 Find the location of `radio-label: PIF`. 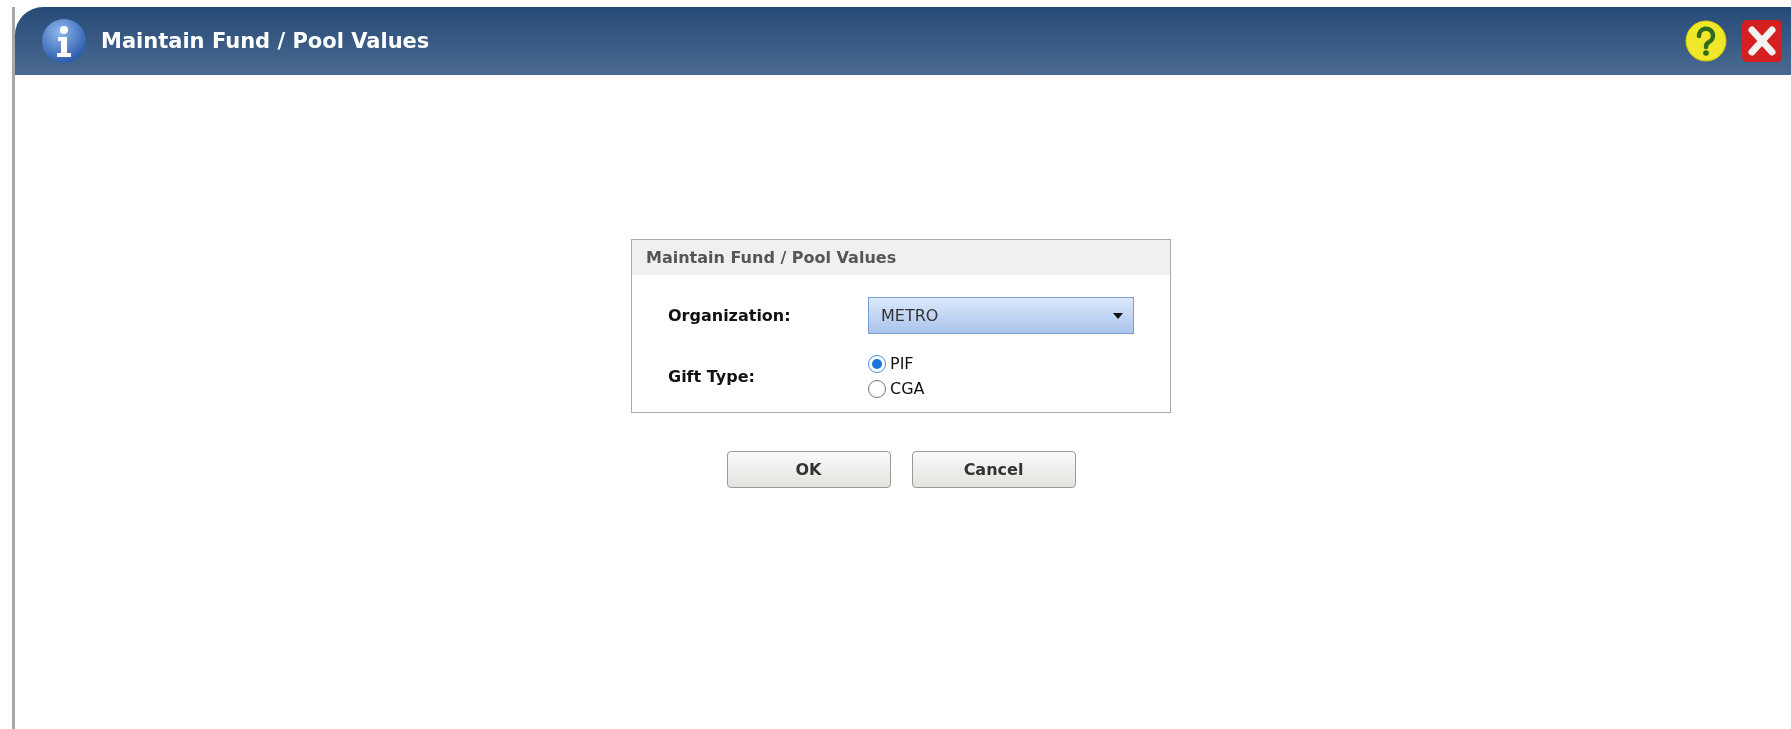

radio-label: PIF is located at coordinates (902, 363).